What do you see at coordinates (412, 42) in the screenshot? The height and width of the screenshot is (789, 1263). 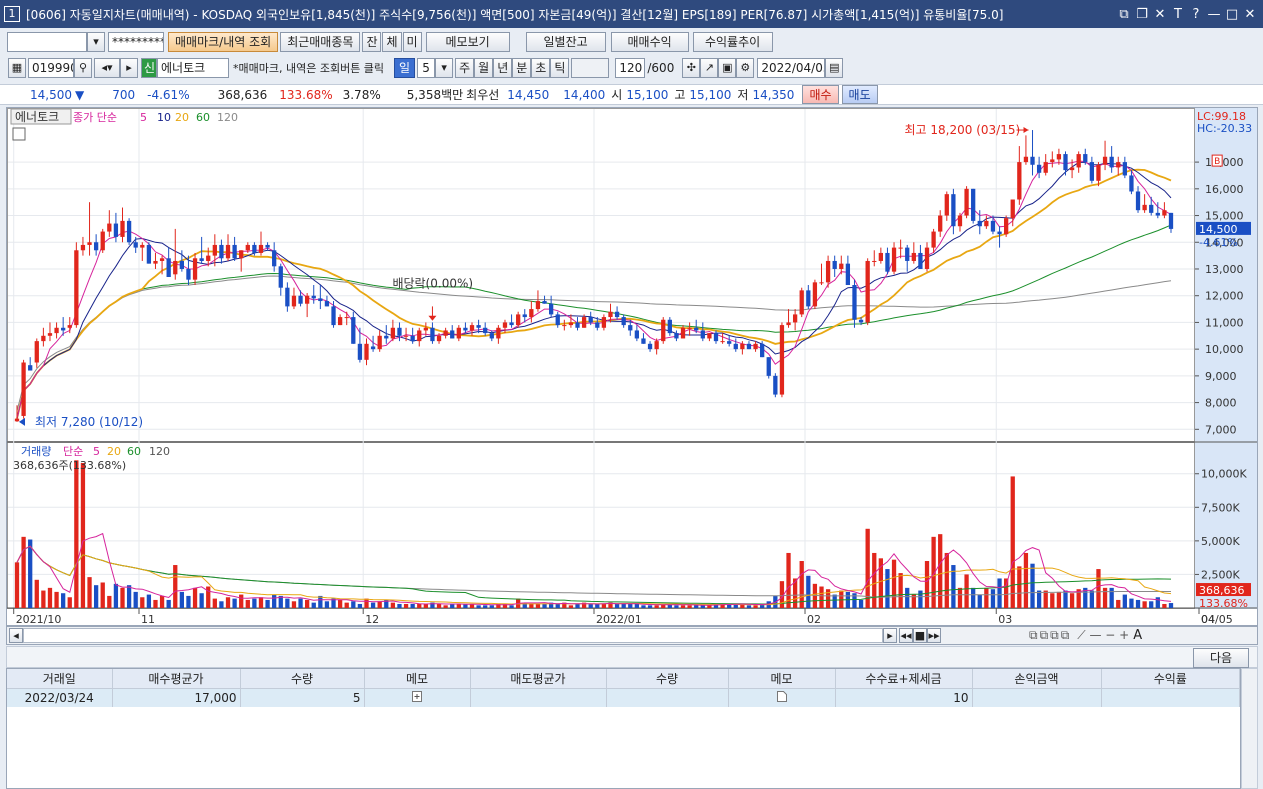 I see `unfilled-button: 미` at bounding box center [412, 42].